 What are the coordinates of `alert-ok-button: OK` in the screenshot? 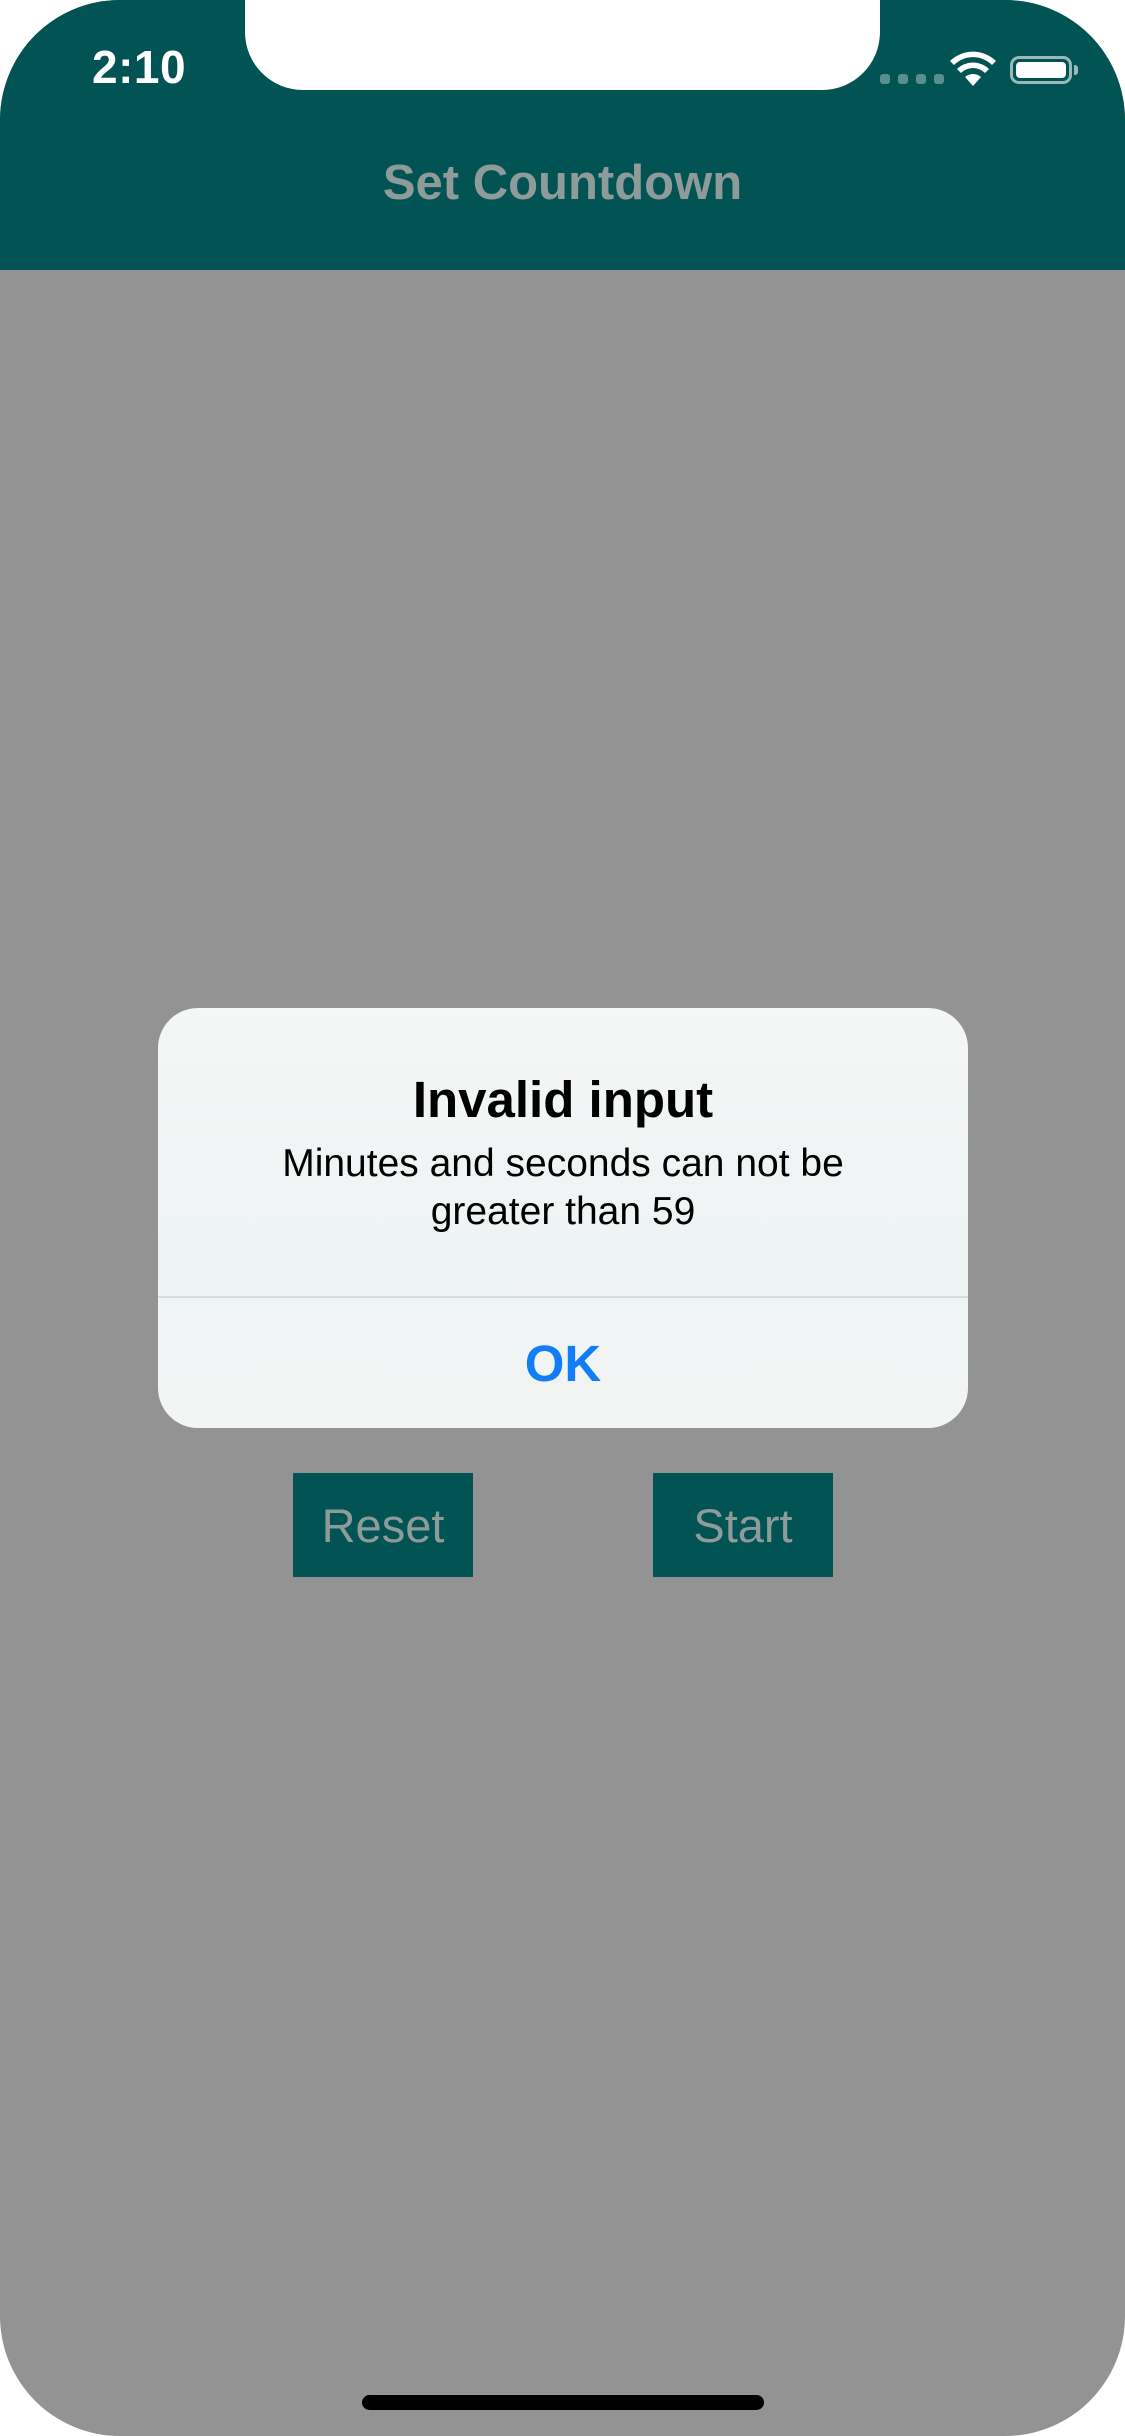 It's located at (563, 1363).